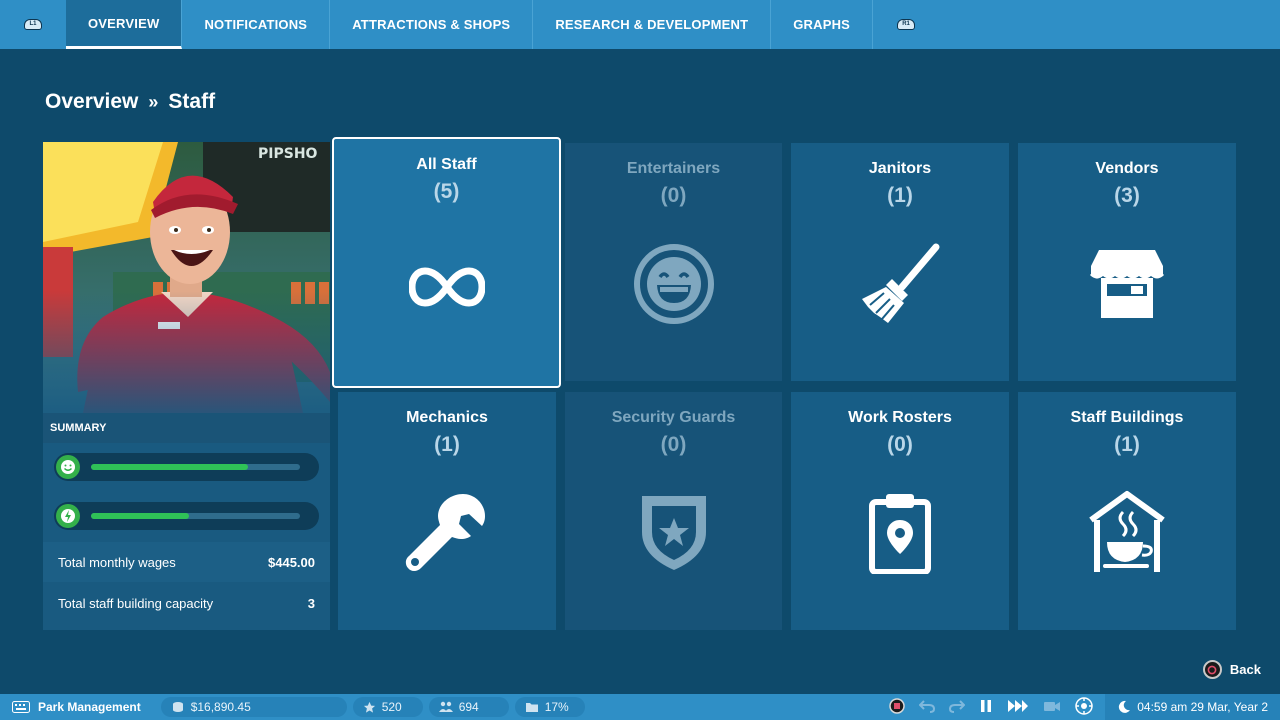  I want to click on right-bumper-hint: R1, so click(906, 24).